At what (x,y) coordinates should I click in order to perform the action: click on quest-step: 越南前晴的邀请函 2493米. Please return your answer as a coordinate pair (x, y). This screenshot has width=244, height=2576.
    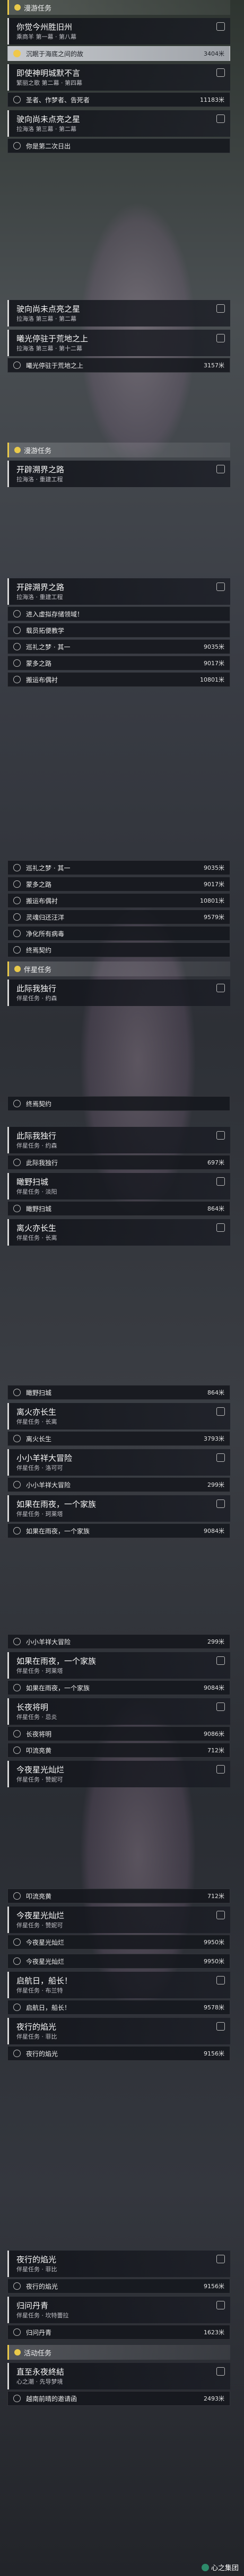
    Looking at the image, I should click on (119, 2398).